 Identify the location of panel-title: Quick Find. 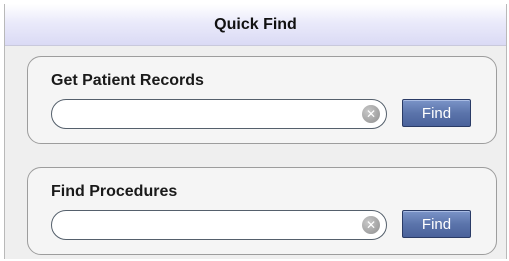
(255, 24).